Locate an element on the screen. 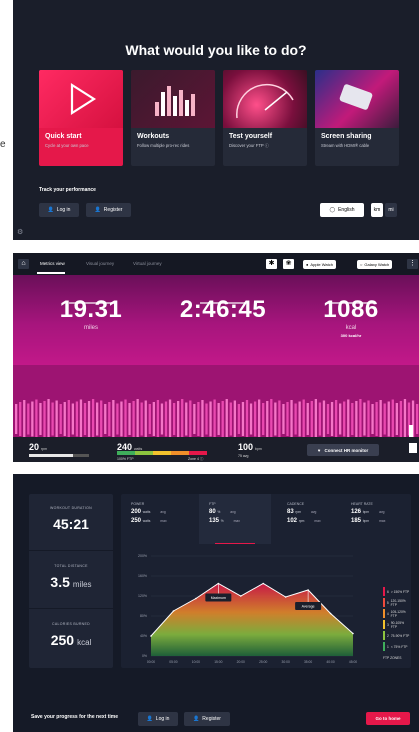 Image resolution: width=419 pixels, height=732 pixels. heart-unit: bpm is located at coordinates (258, 449).